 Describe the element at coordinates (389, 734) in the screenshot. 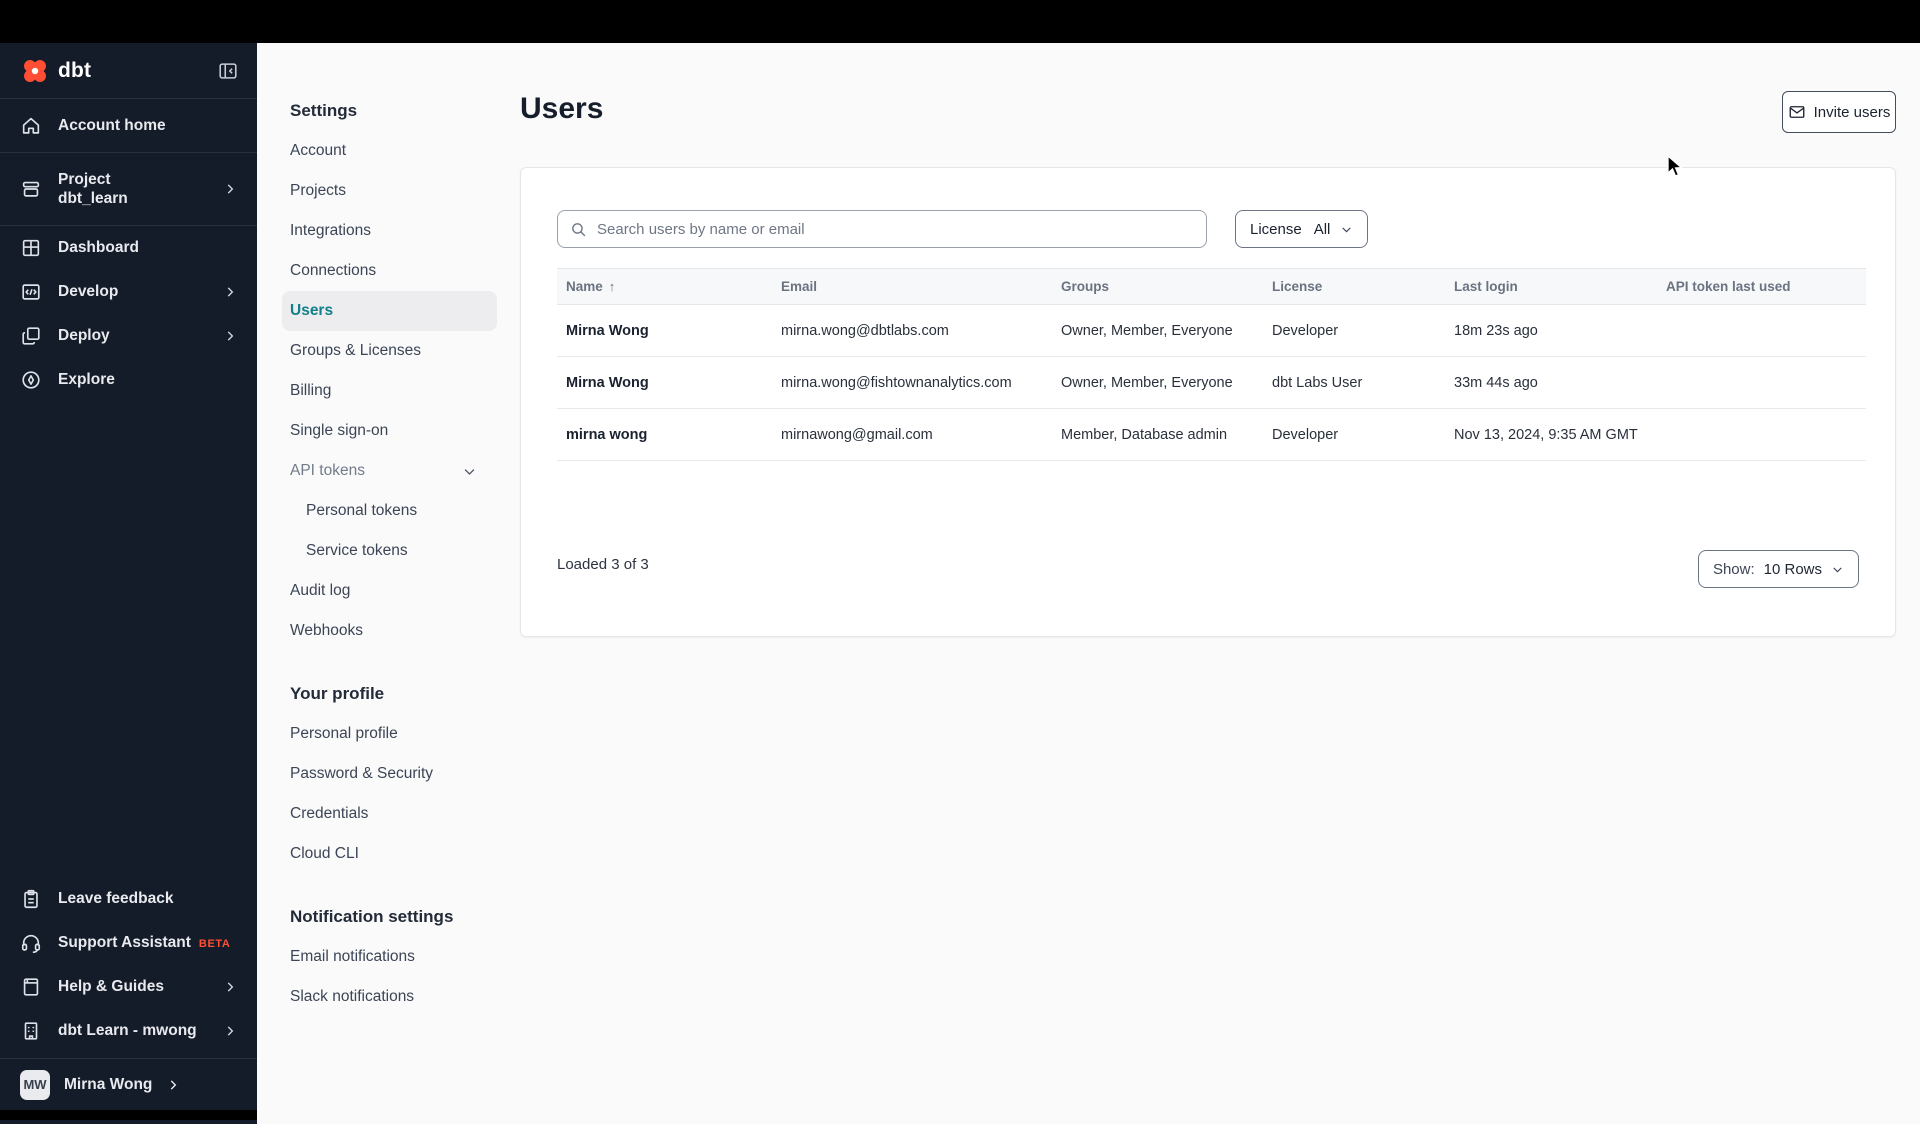

I see `settings-nav-item-personal-profile: Personal profile` at that location.